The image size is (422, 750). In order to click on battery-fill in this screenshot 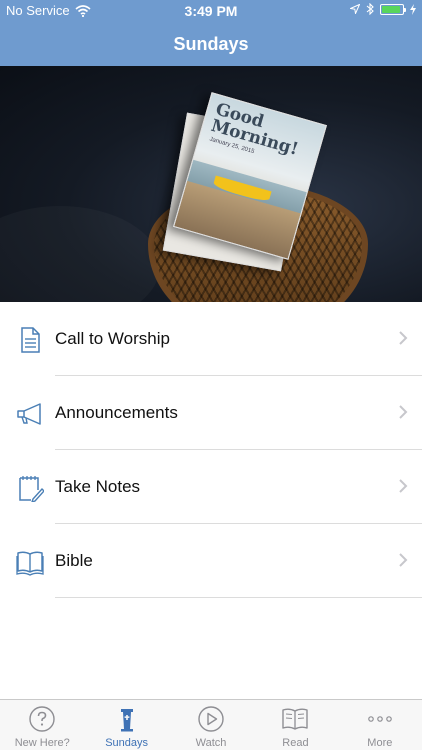, I will do `click(391, 9)`.